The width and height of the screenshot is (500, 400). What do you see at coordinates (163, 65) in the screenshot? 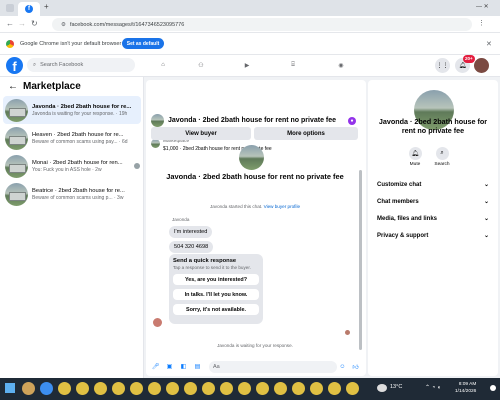
I see `home-nav-icon: ⌂` at bounding box center [163, 65].